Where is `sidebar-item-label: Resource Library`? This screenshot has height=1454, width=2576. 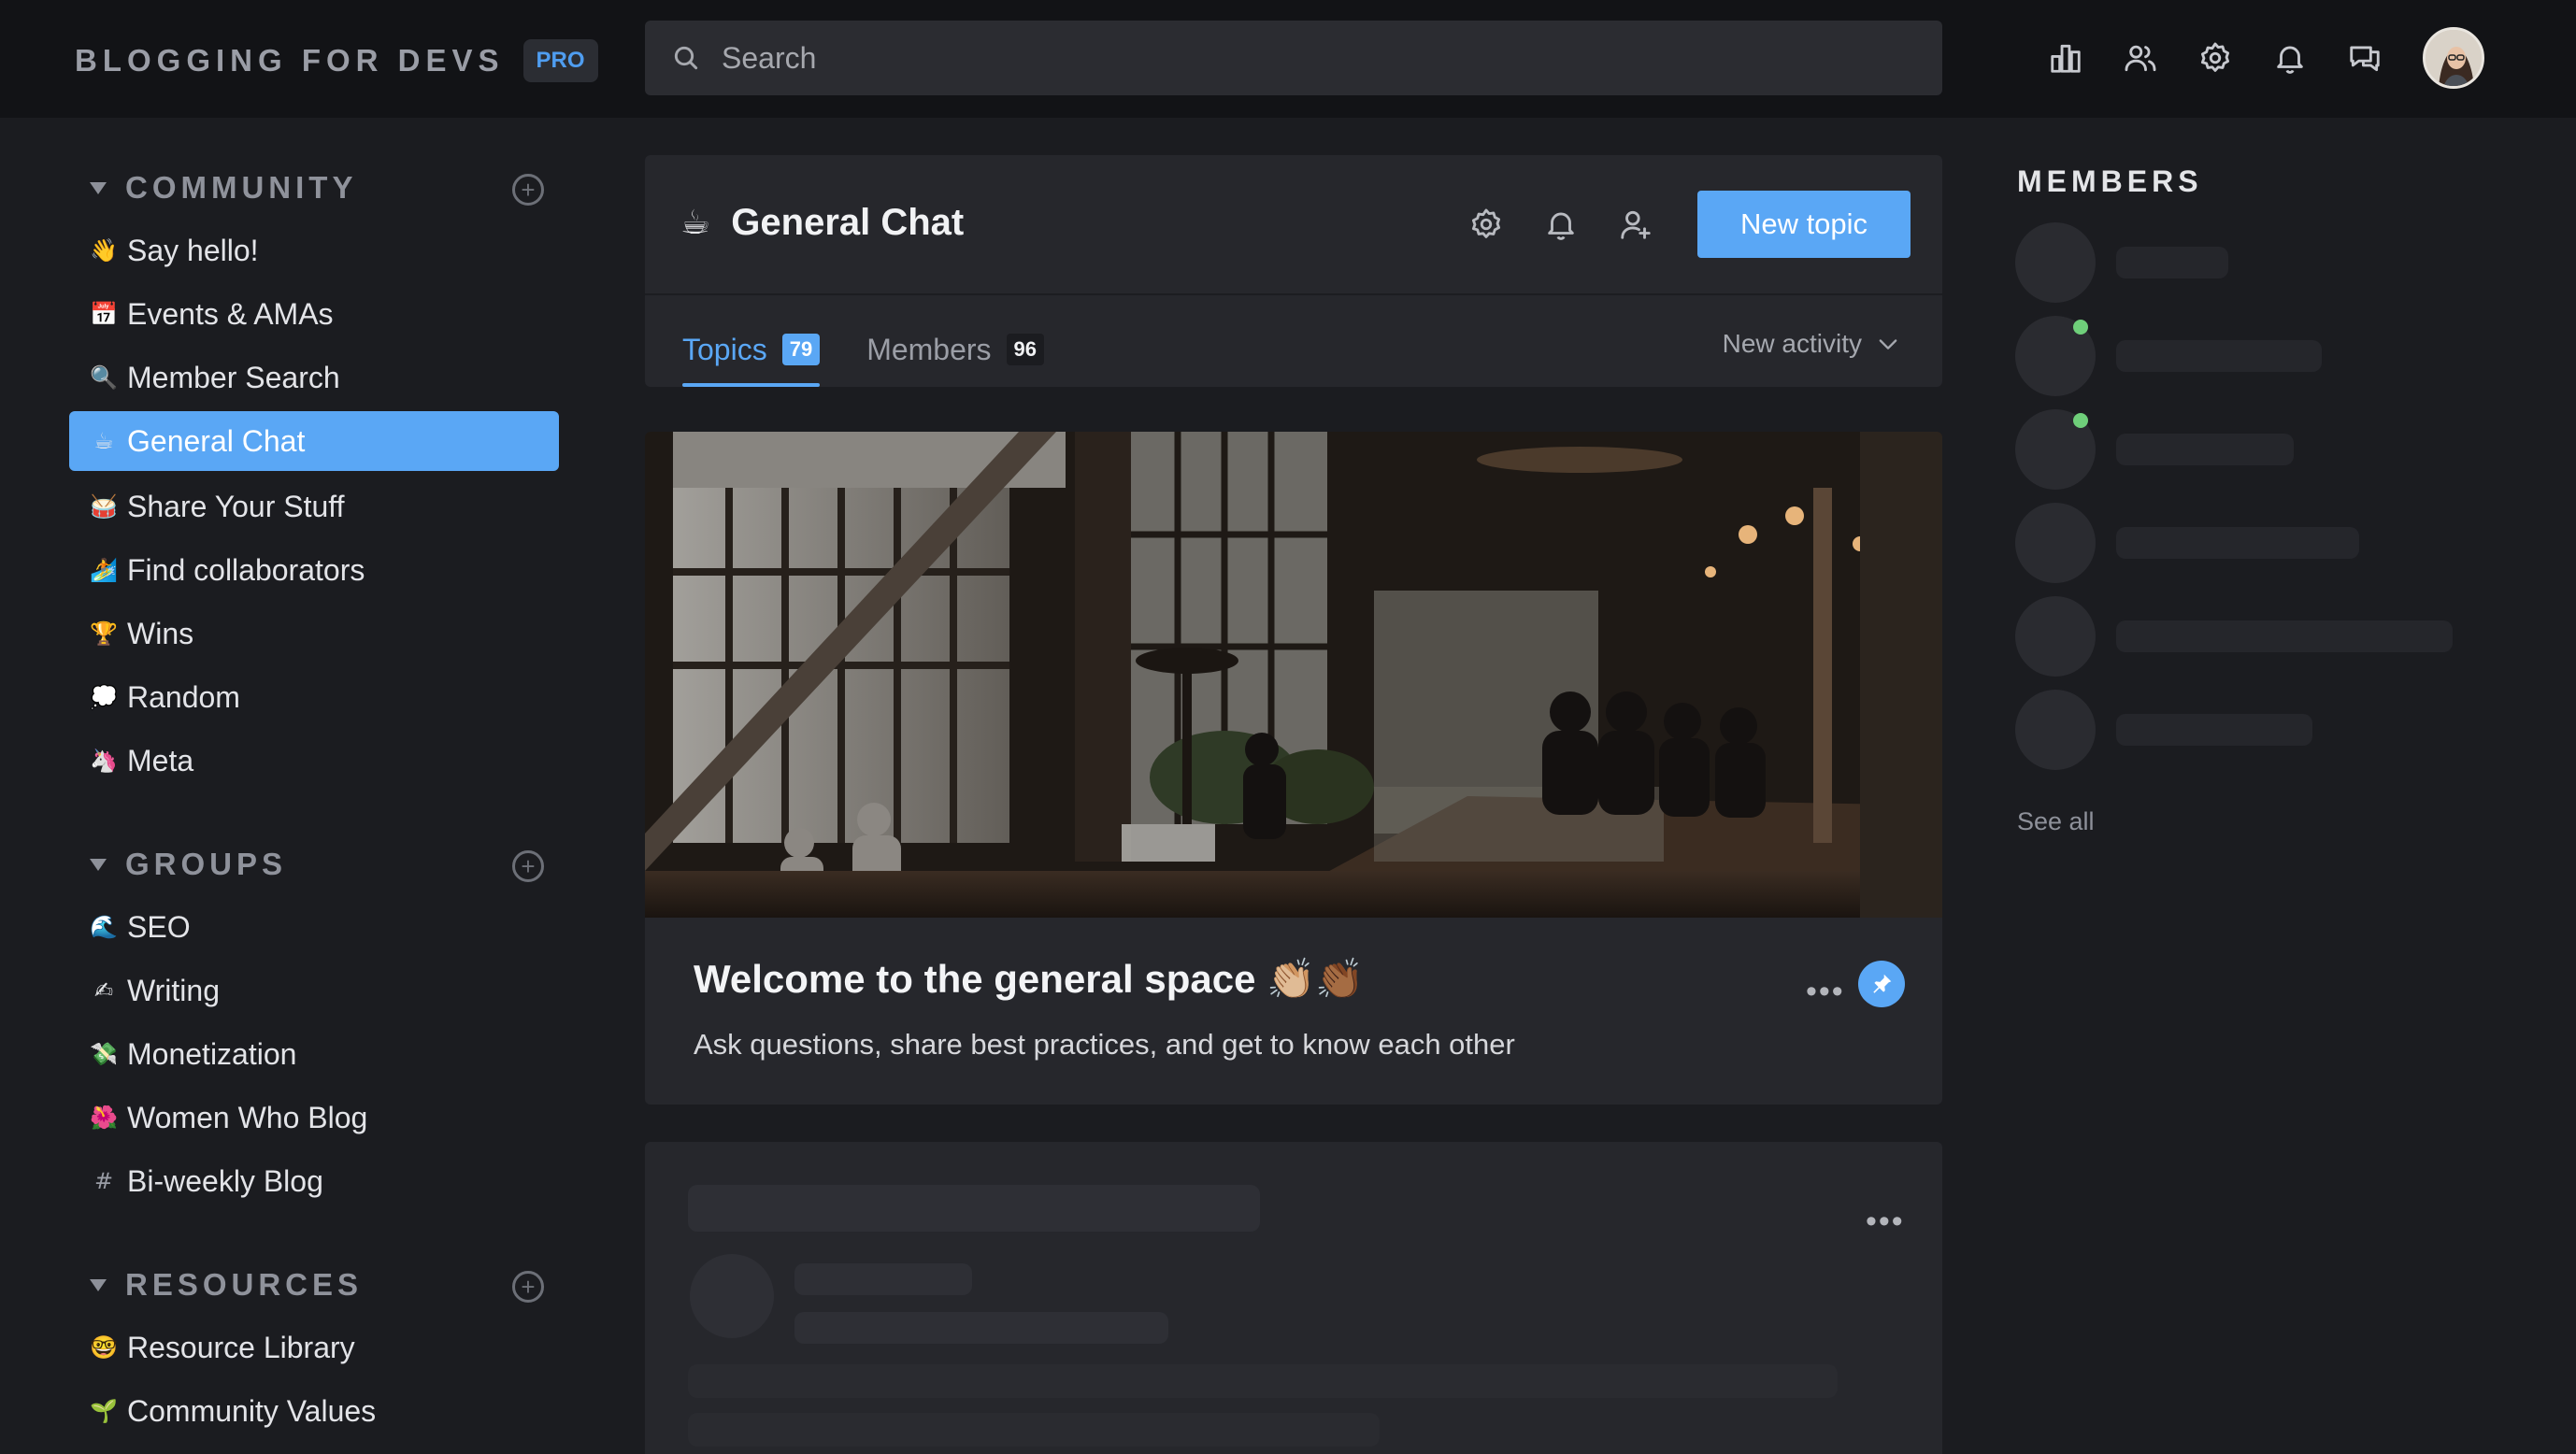 sidebar-item-label: Resource Library is located at coordinates (241, 1347).